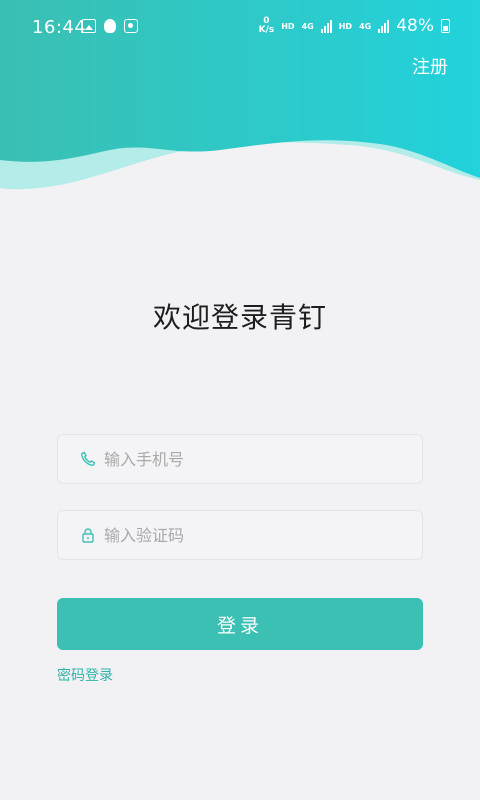 This screenshot has width=480, height=800. I want to click on status-bar: 16:44 0 K/s HD 4G HD 4G 48%, so click(240, 27).